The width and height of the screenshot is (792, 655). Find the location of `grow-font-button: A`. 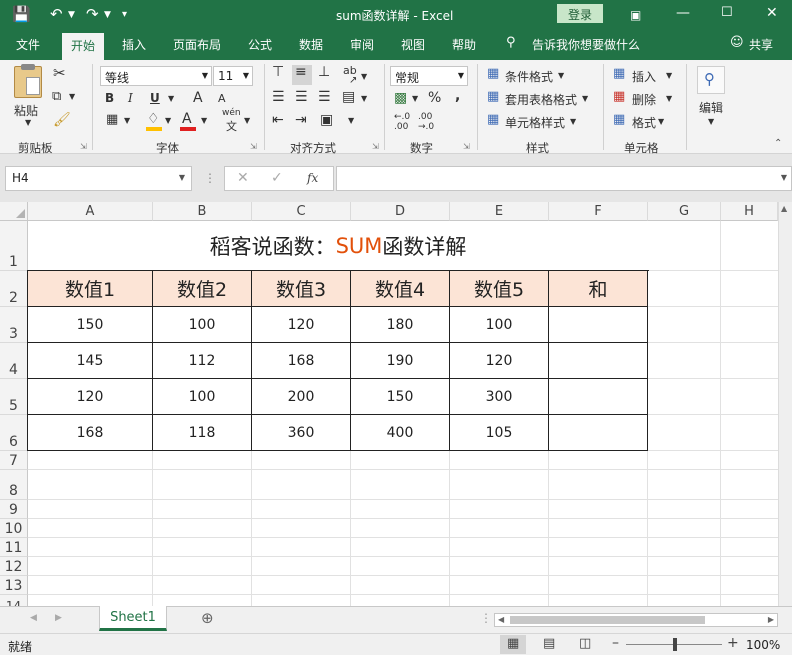

grow-font-button: A is located at coordinates (198, 98).